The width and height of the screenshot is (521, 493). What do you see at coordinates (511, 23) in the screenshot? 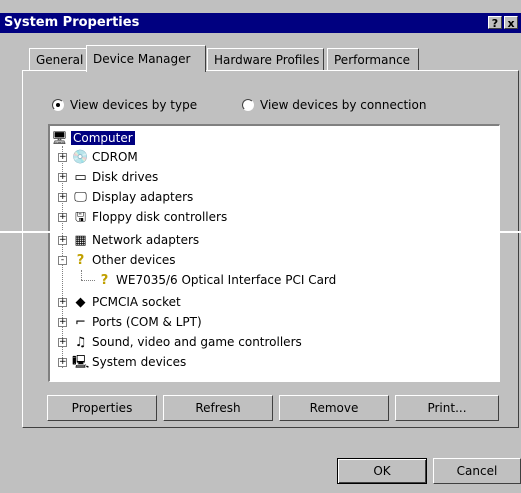
I see `close-icon: x` at bounding box center [511, 23].